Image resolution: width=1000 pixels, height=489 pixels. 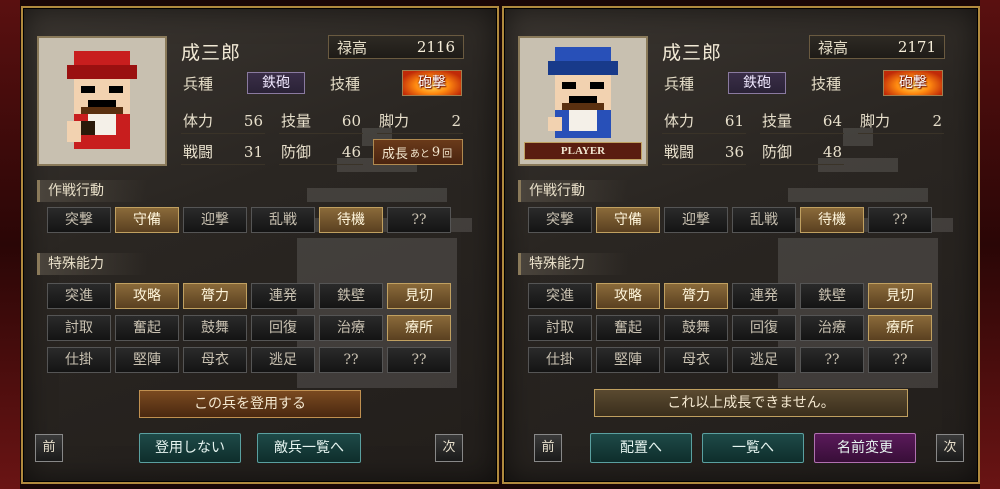 I want to click on list-button: 一覧へ, so click(x=753, y=448).